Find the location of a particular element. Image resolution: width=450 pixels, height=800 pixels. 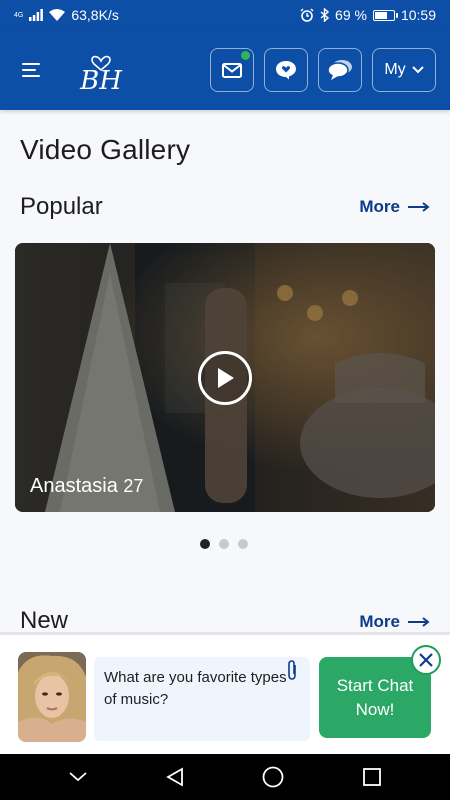

system-nav-bar is located at coordinates (225, 777).